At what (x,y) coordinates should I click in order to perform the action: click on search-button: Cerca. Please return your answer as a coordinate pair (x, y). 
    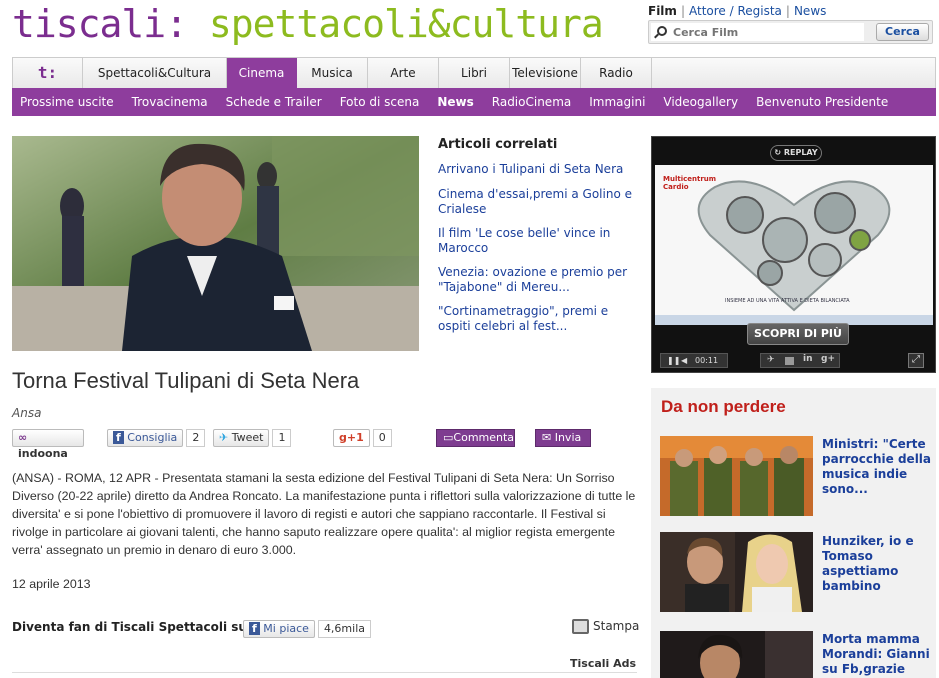
    Looking at the image, I should click on (902, 32).